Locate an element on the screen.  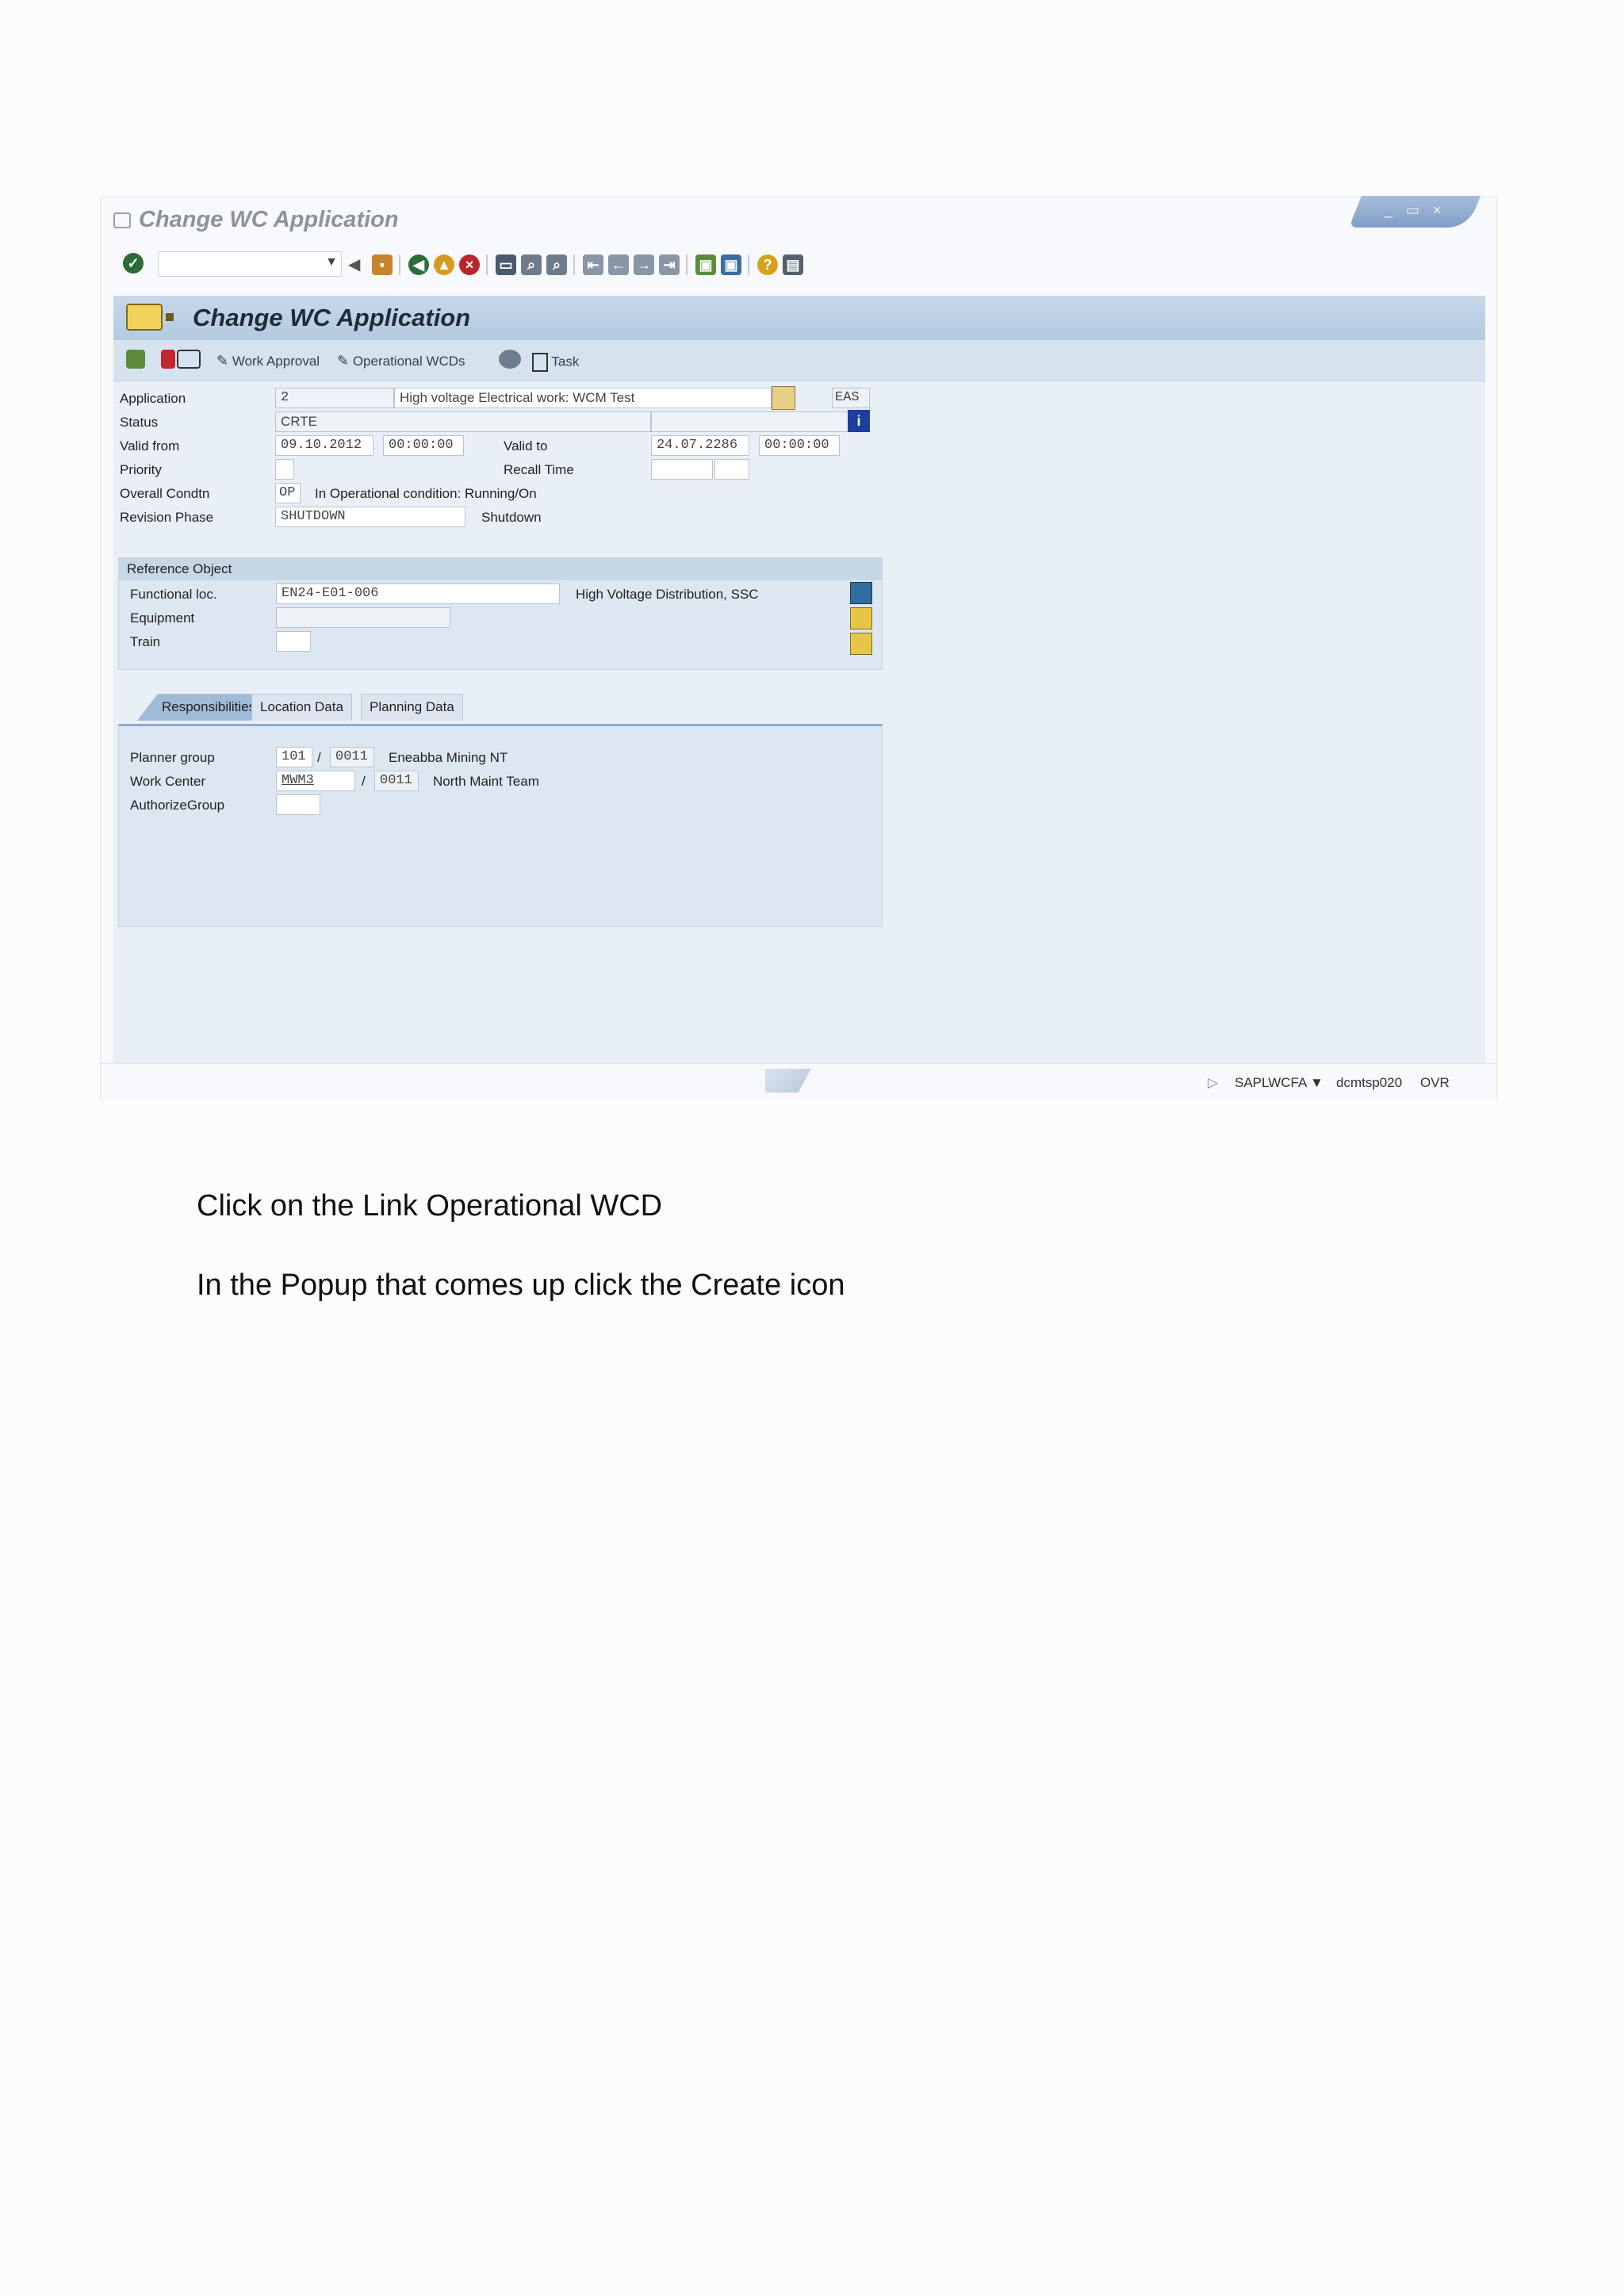
window-controls: _ ▭ × is located at coordinates (1414, 212).